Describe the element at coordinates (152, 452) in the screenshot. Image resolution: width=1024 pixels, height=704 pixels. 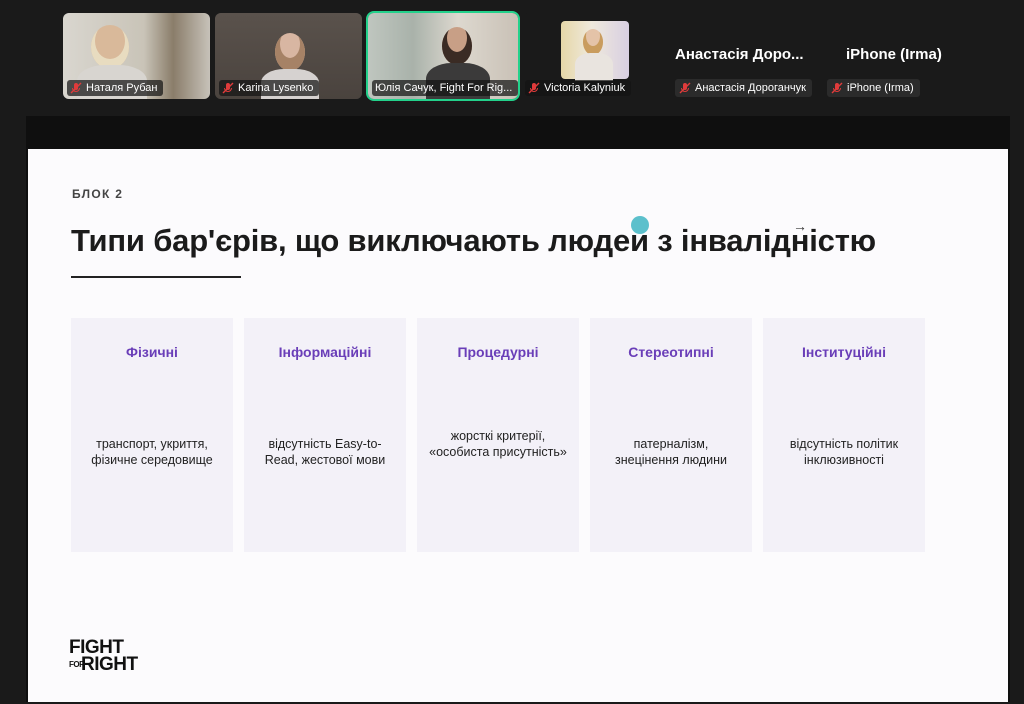
I see `barrier-card-text: транспорт, укриття, фізичне середовище` at that location.